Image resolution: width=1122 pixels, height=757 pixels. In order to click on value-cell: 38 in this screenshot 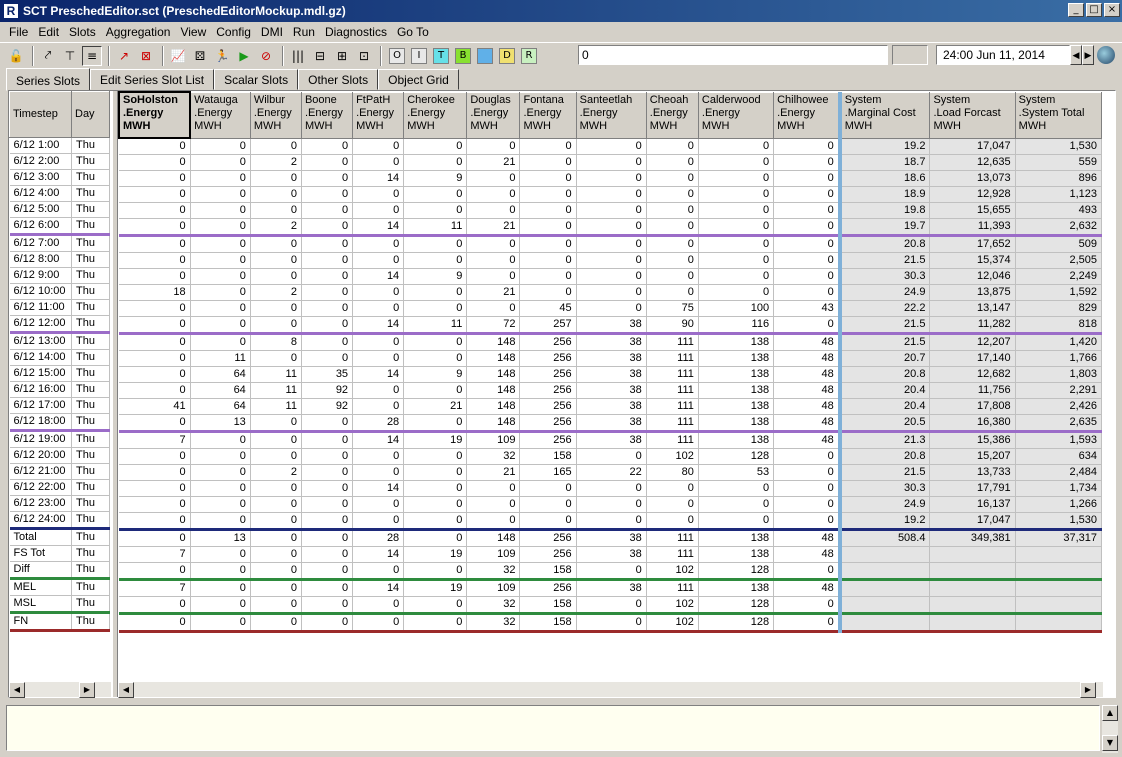, I will do `click(611, 588)`.